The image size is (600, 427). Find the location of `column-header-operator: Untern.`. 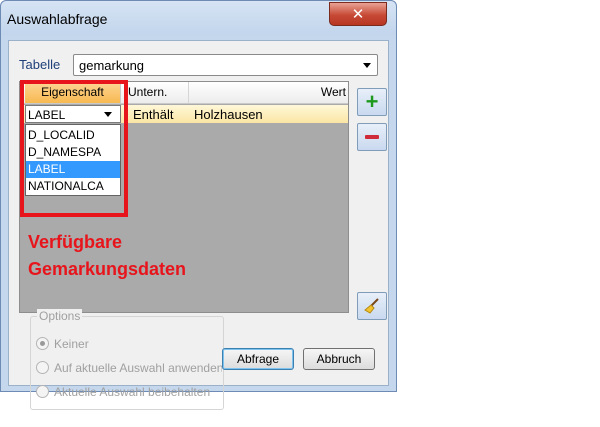

column-header-operator: Untern. is located at coordinates (155, 92).